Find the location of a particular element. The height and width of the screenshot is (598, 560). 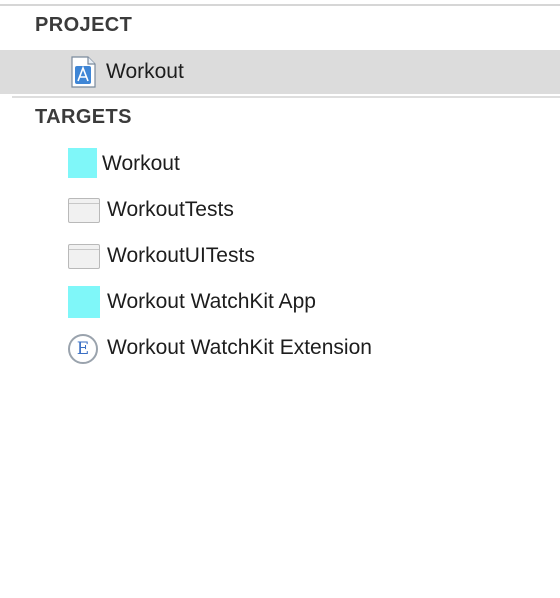

app-target-icon is located at coordinates (82, 163).